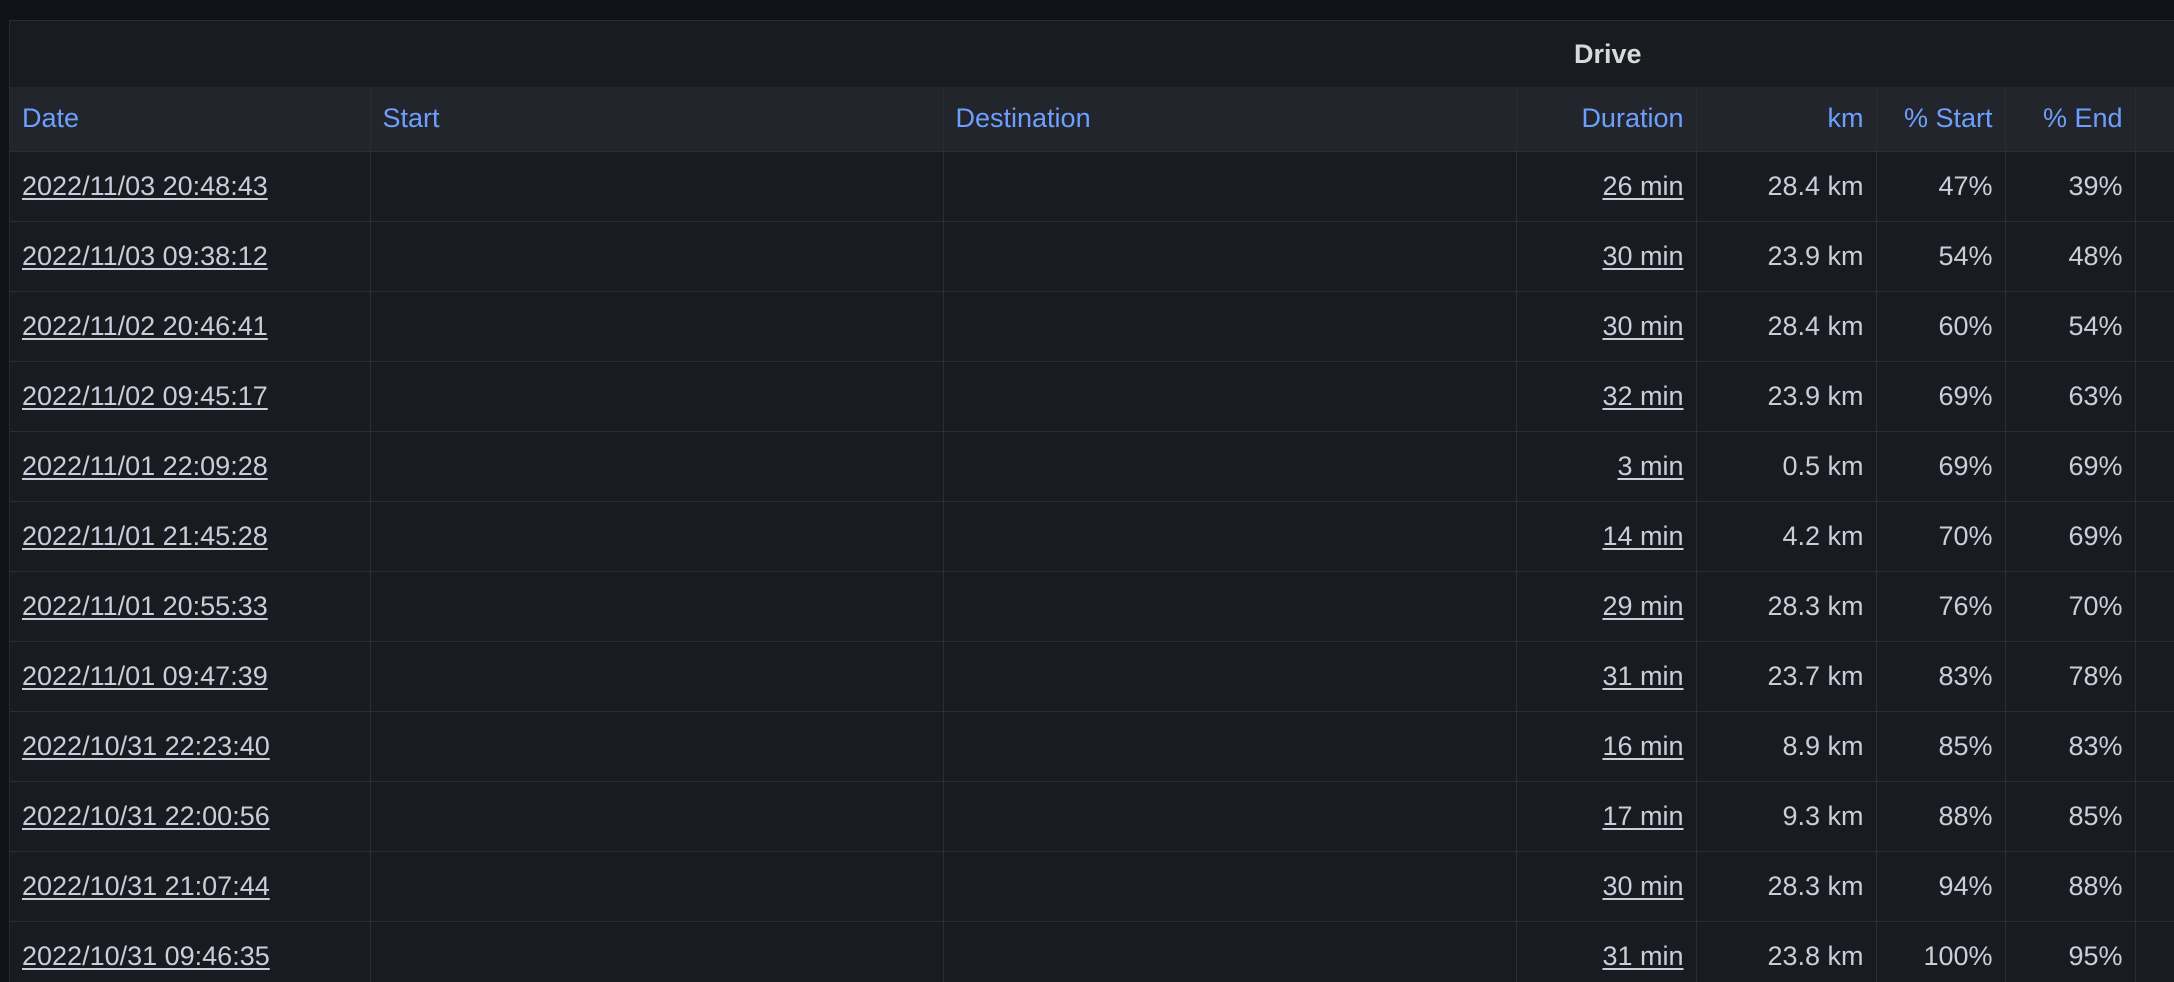 This screenshot has height=982, width=2174. What do you see at coordinates (2070, 256) in the screenshot?
I see `cell-pct-end: 48%` at bounding box center [2070, 256].